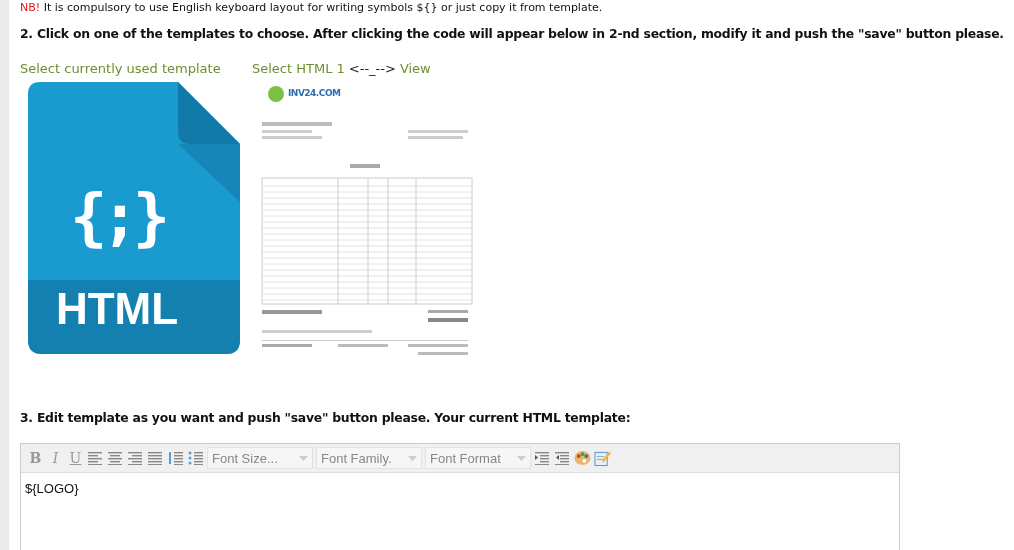 The width and height of the screenshot is (1014, 550). I want to click on html-file-icon, so click(134, 218).